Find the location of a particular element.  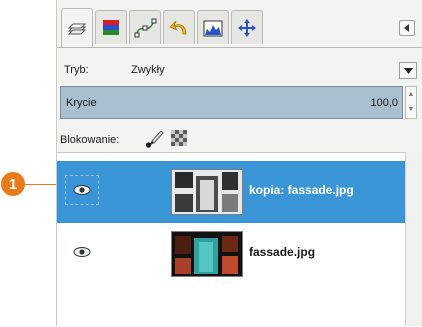

layer-name: kopia: fassade.jpg is located at coordinates (301, 190).